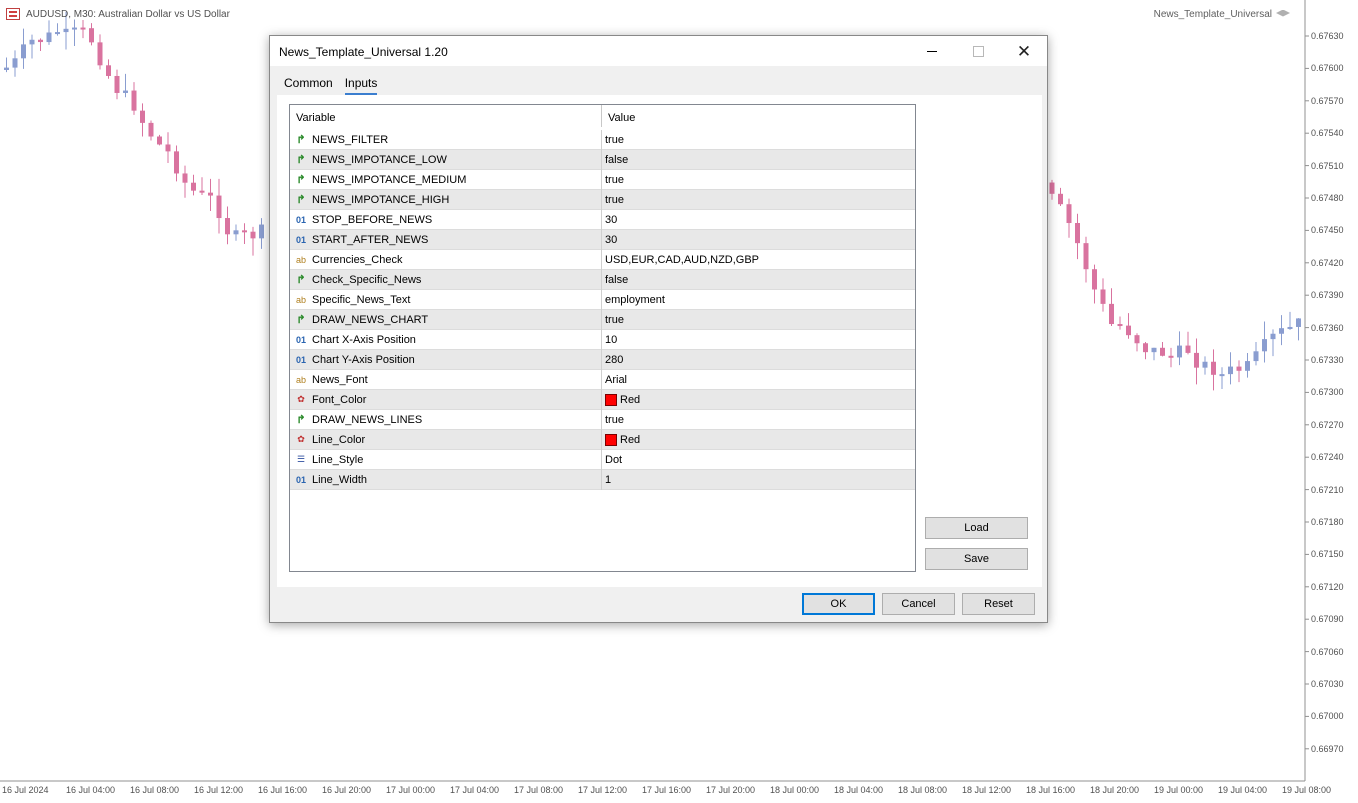  What do you see at coordinates (630, 399) in the screenshot?
I see `input-value-text: Red` at bounding box center [630, 399].